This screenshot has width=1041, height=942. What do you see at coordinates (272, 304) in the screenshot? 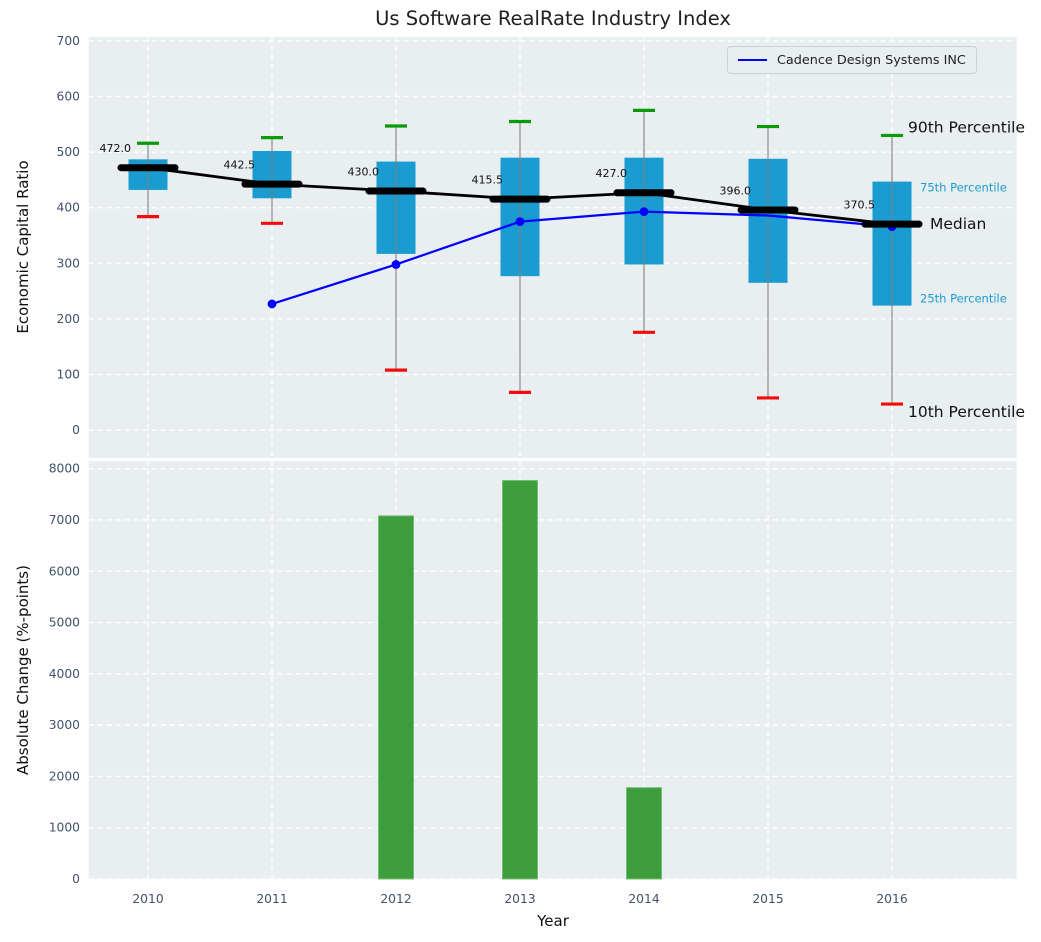
I see `company-dot-2011` at bounding box center [272, 304].